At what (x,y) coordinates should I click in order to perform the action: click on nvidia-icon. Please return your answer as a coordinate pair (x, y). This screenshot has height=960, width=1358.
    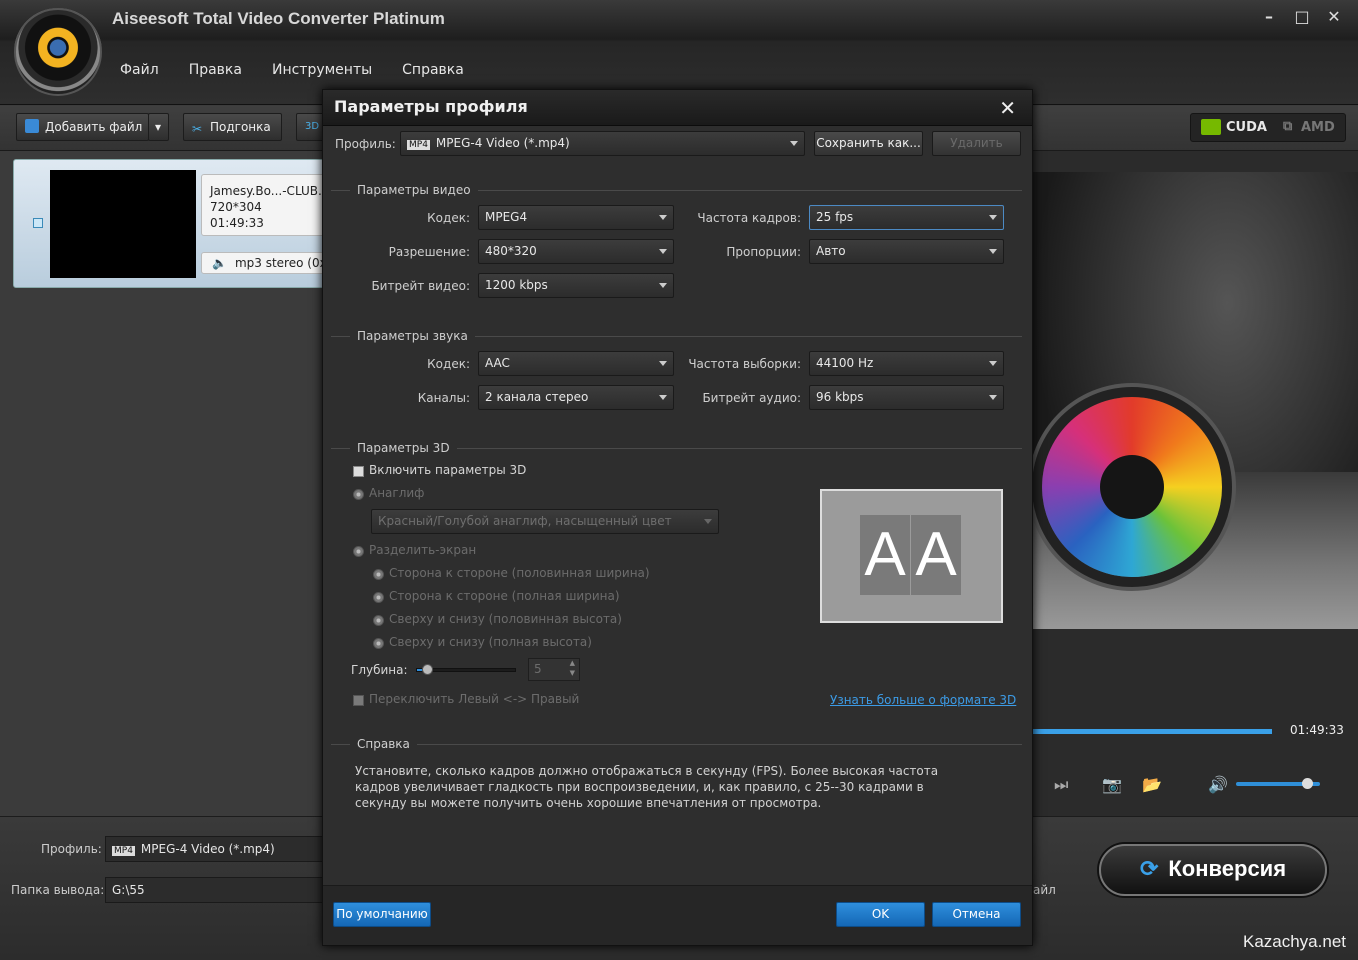
    Looking at the image, I should click on (1211, 127).